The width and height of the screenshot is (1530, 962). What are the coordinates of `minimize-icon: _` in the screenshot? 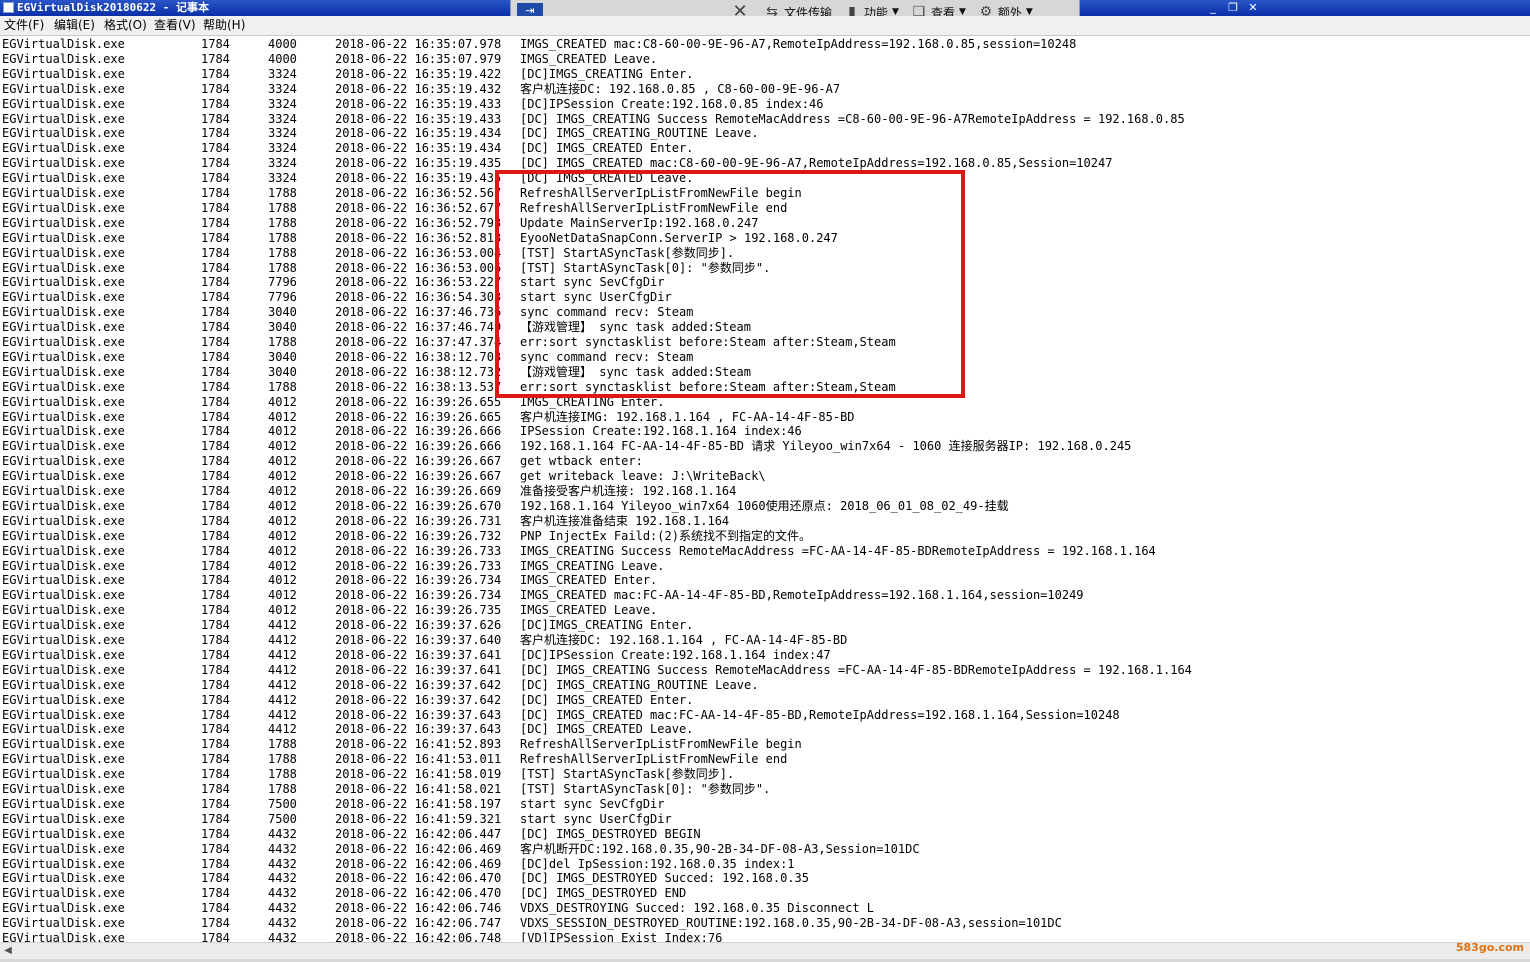 It's located at (1213, 8).